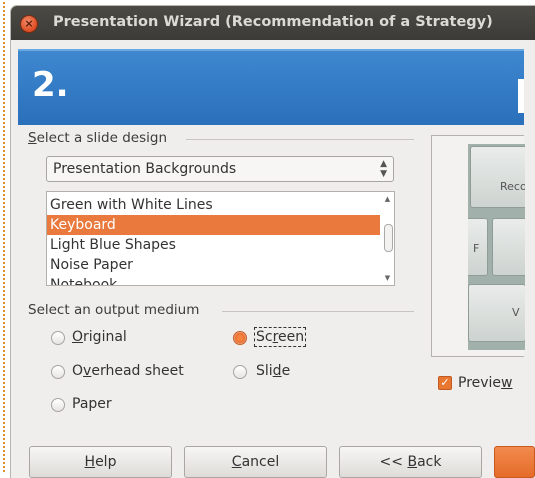 The image size is (535, 478). What do you see at coordinates (213, 225) in the screenshot?
I see `list-item-selected: Keyboard` at bounding box center [213, 225].